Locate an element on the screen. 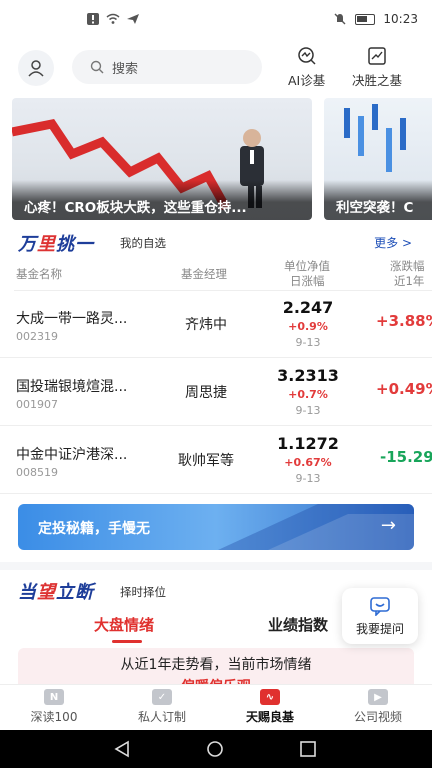 This screenshot has width=432, height=768. fund-day-change: +0.67% is located at coordinates (308, 462).